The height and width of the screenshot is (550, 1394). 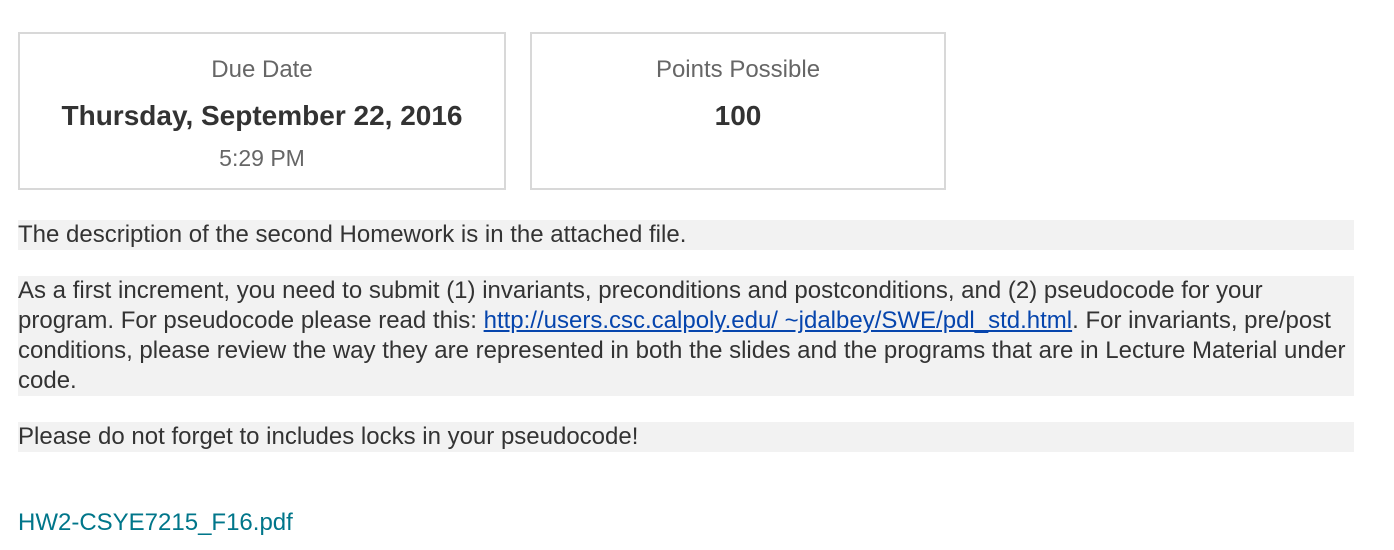 I want to click on points-possible-label: Points Possible, so click(x=738, y=69).